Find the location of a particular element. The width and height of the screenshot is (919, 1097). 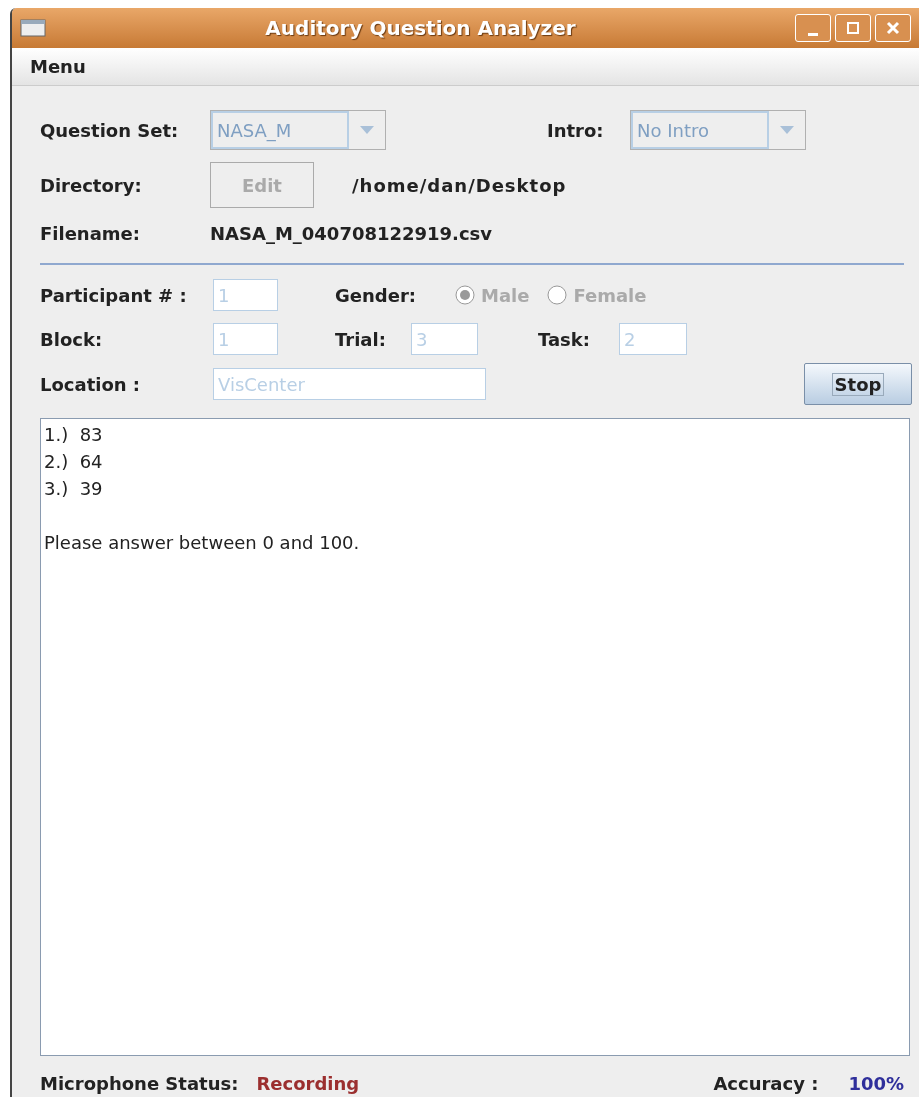

accuracy-value: 100% is located at coordinates (876, 1084).